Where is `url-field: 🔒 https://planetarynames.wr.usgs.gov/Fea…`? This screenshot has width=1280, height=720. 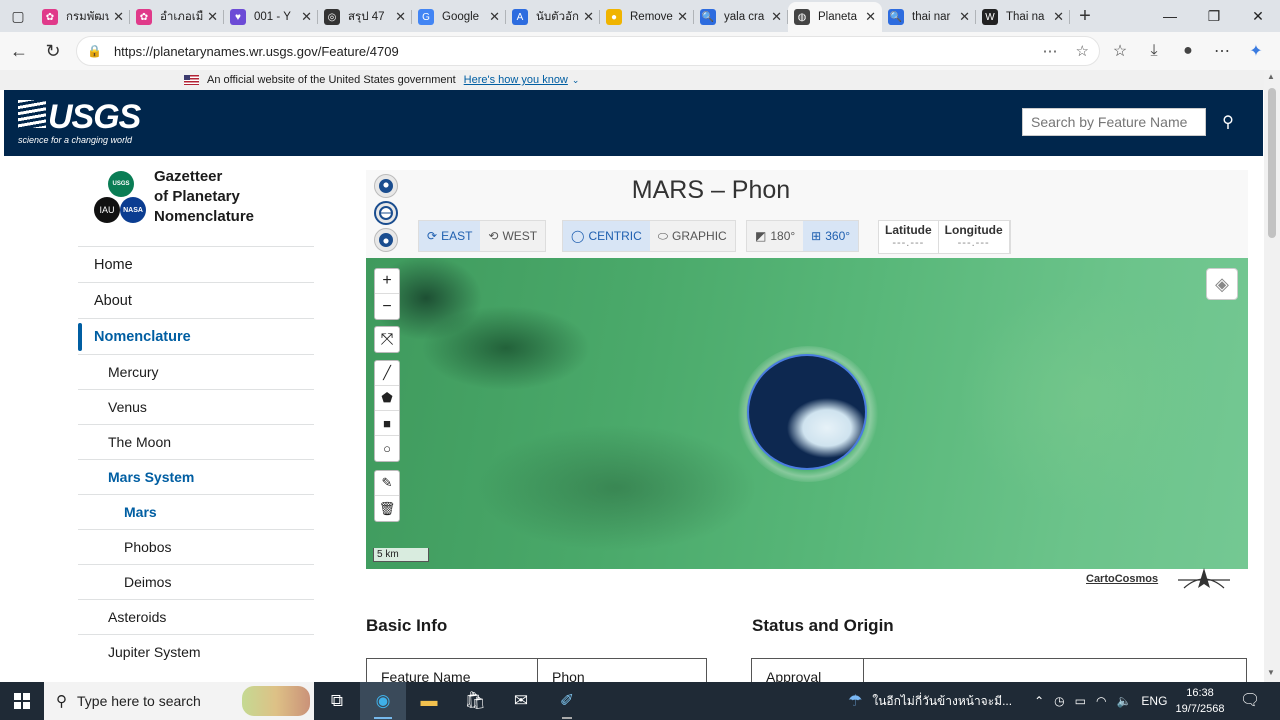
url-field: 🔒 https://planetarynames.wr.usgs.gov/Fea… is located at coordinates (588, 51).